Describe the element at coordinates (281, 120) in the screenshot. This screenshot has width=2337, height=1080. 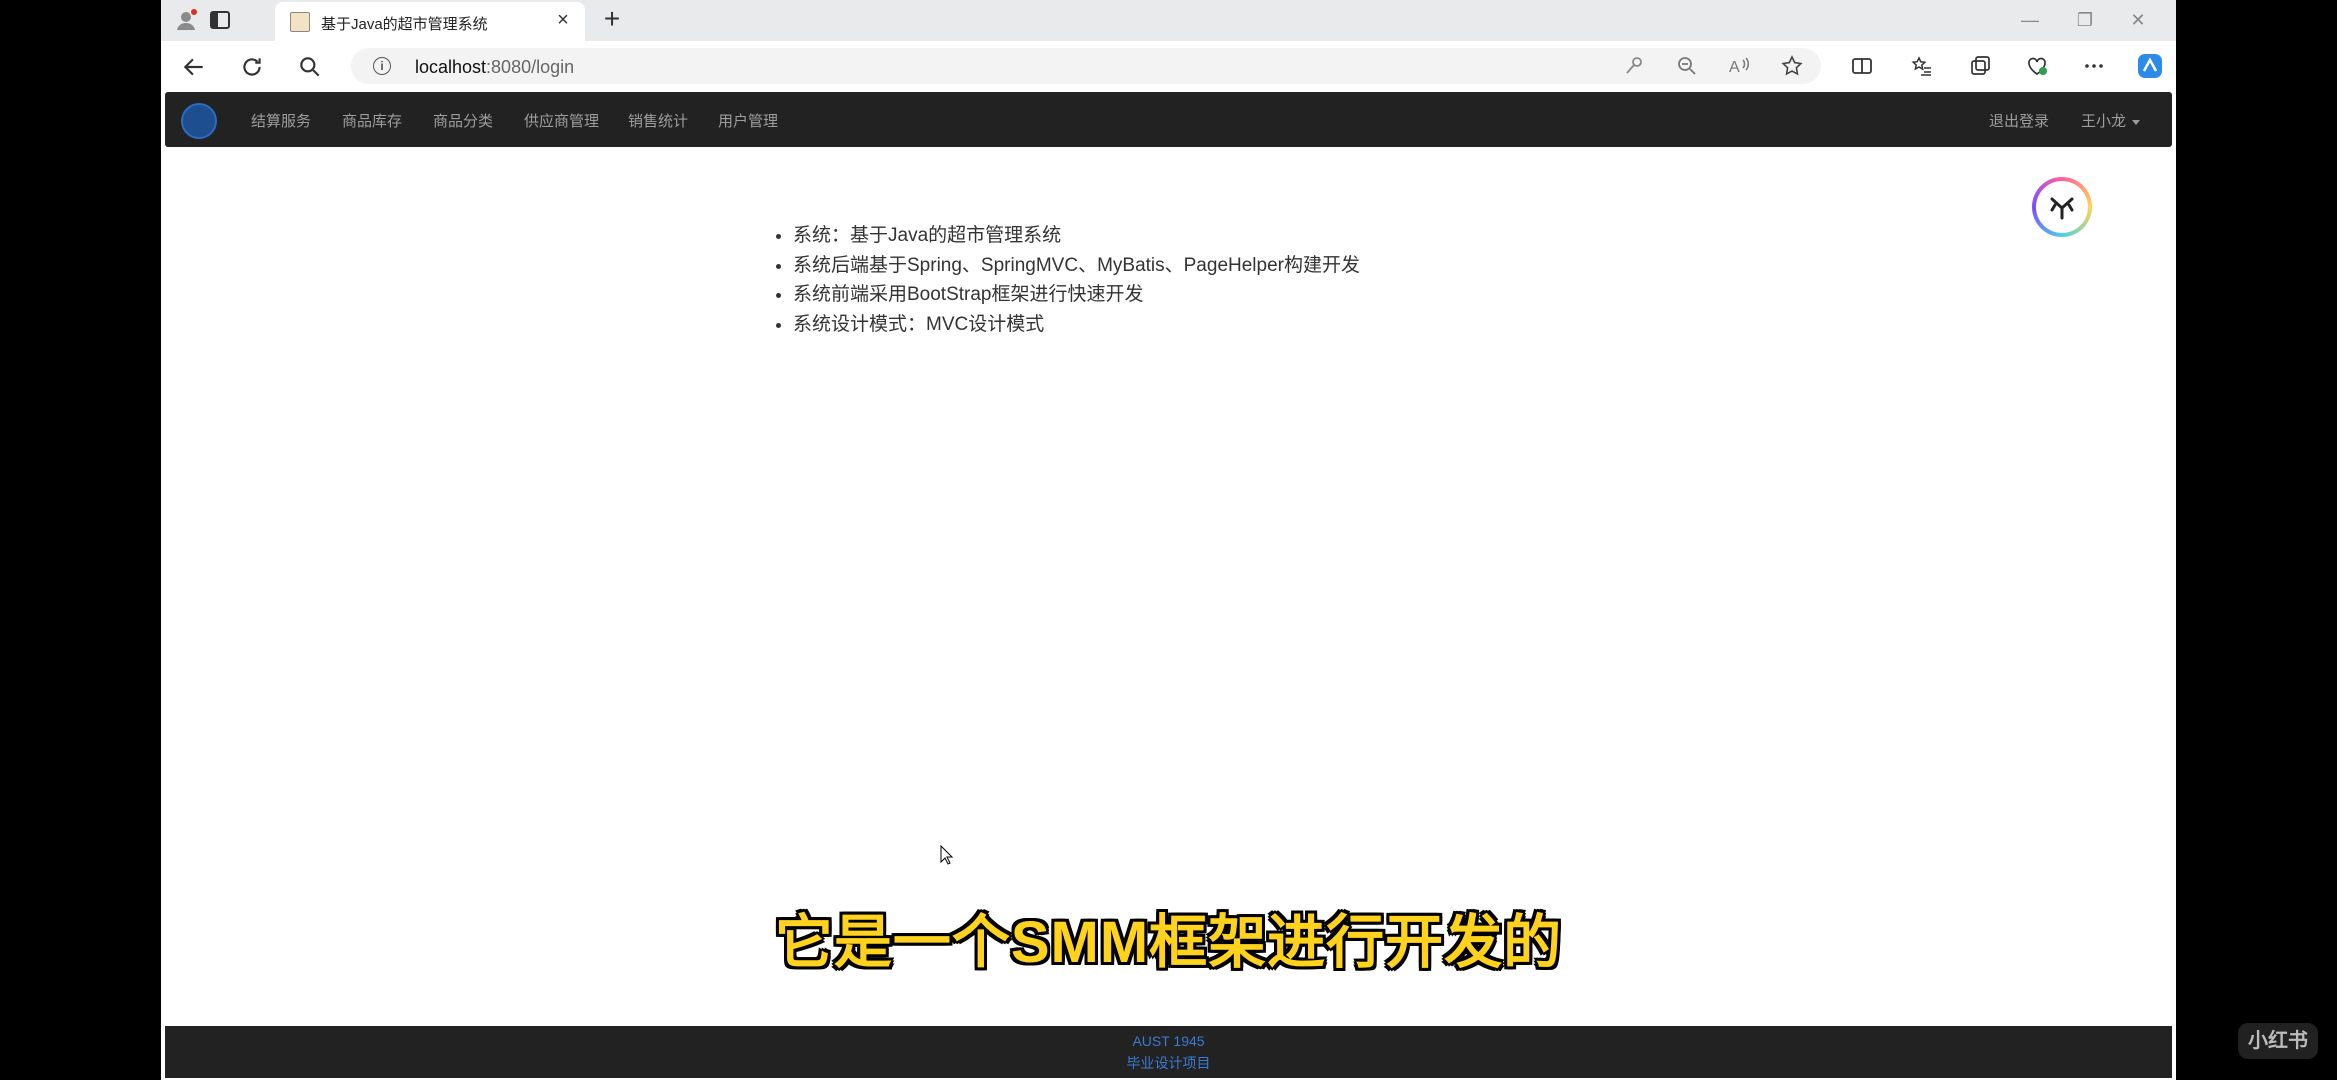
I see `nav-checkout: 结算服务` at that location.